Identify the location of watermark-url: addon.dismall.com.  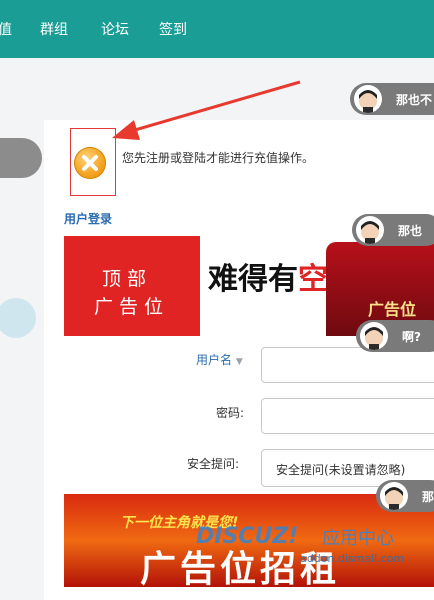
(352, 558).